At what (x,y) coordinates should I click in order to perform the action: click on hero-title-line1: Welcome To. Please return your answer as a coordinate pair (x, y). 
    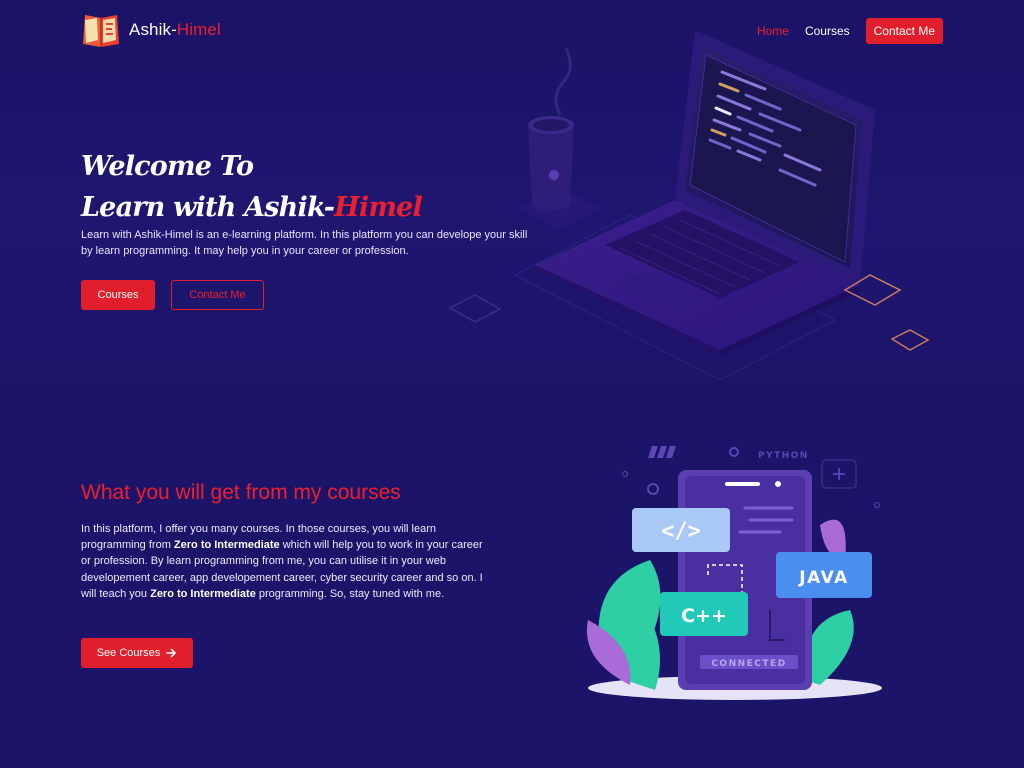
    Looking at the image, I should click on (167, 166).